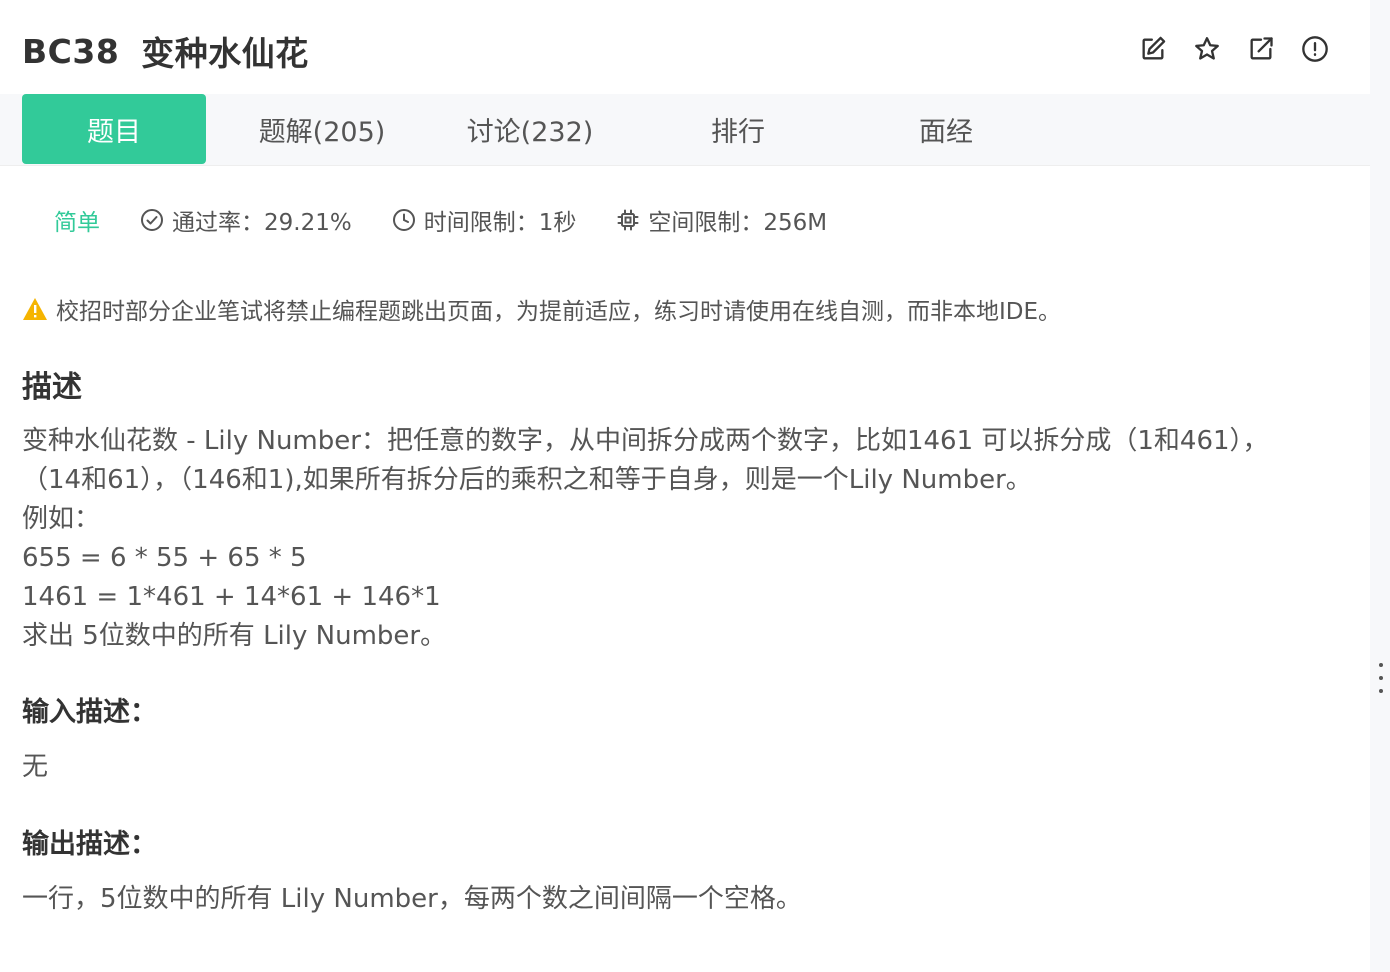 Image resolution: width=1390 pixels, height=972 pixels. I want to click on description-line: 1461 = 1*461 + 14*61 + 146*1, so click(231, 597).